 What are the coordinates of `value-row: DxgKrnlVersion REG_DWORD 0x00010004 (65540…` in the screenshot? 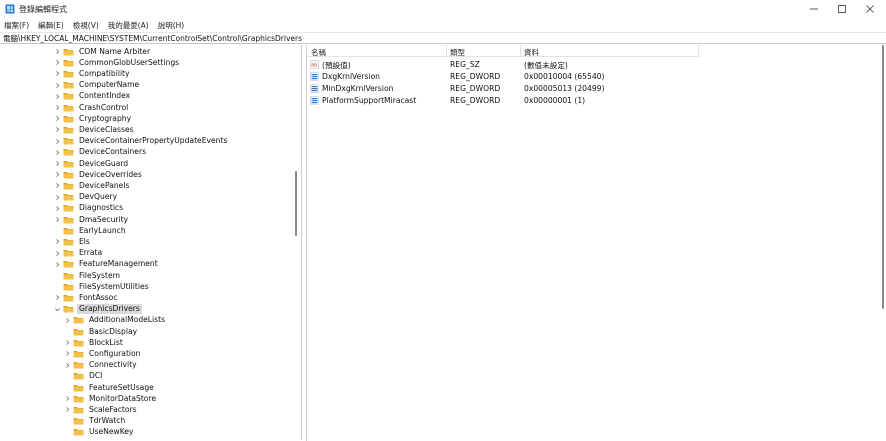 It's located at (503, 77).